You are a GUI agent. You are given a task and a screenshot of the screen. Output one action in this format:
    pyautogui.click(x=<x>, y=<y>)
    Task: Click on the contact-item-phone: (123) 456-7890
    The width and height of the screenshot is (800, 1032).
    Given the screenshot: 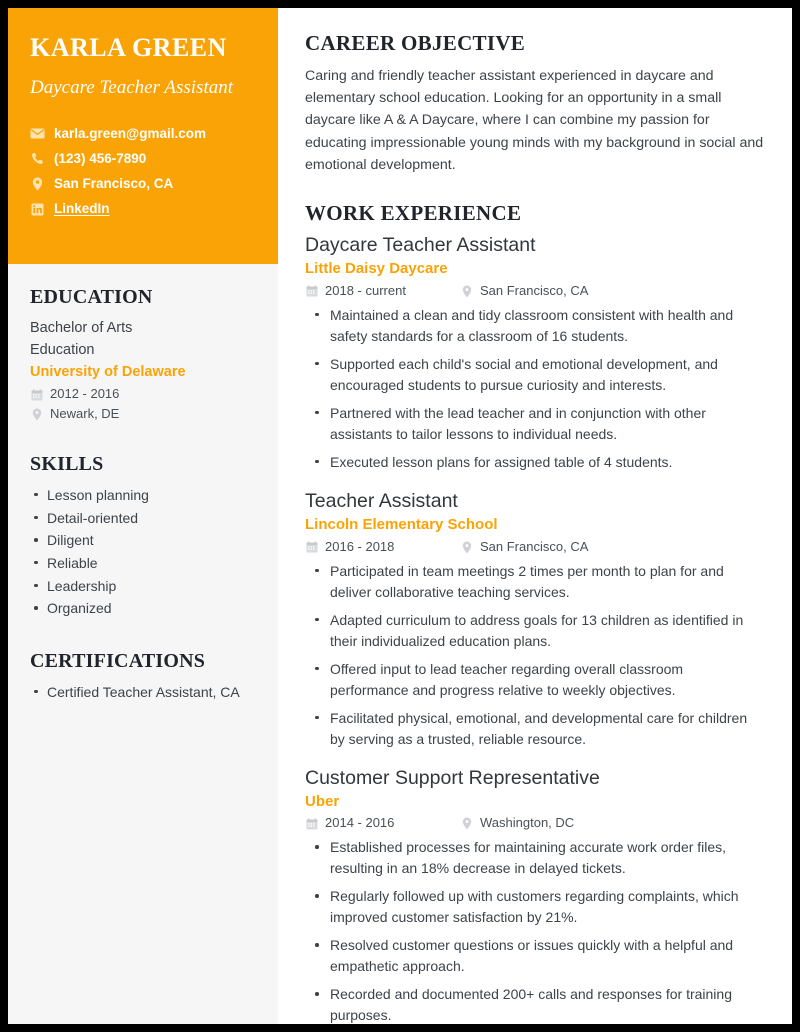 What is the action you would take?
    pyautogui.click(x=143, y=159)
    